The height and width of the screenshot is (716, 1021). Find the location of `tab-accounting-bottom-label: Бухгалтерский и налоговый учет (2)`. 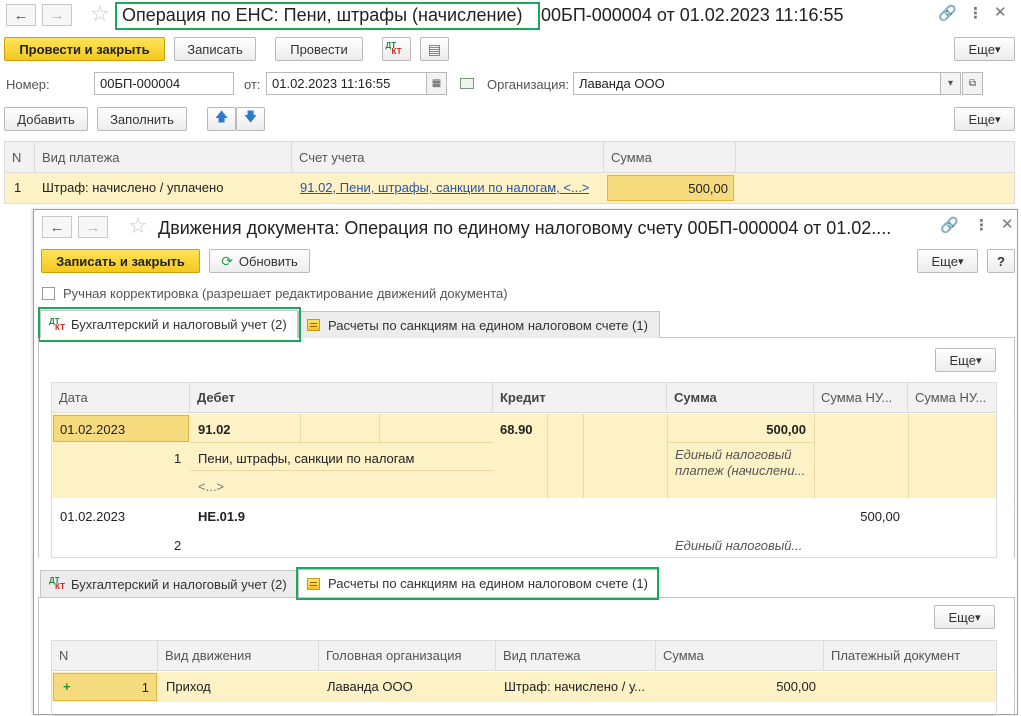

tab-accounting-bottom-label: Бухгалтерский и налоговый учет (2) is located at coordinates (179, 584).